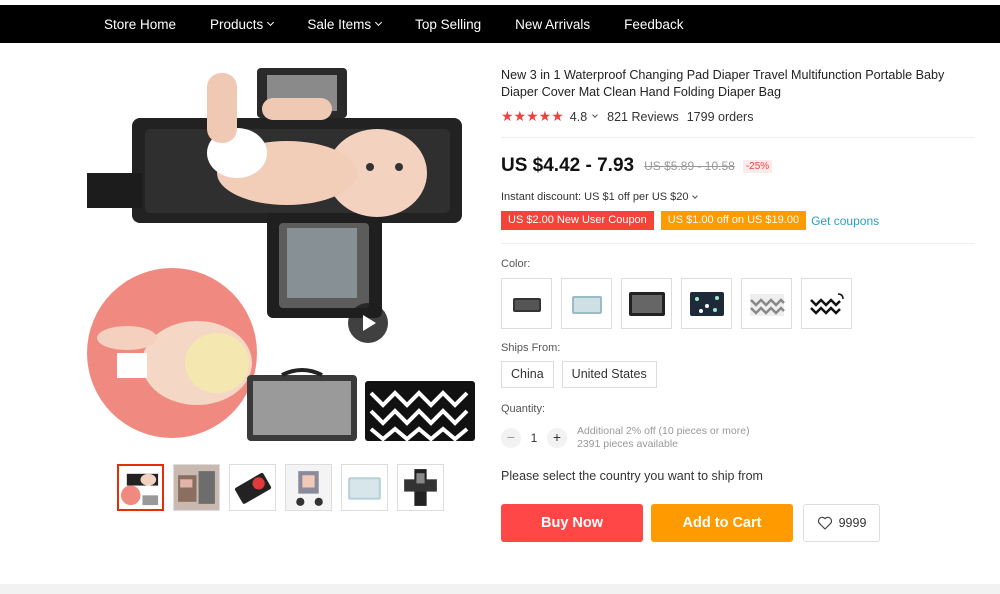  I want to click on get-coupons-link: Get coupons, so click(845, 221).